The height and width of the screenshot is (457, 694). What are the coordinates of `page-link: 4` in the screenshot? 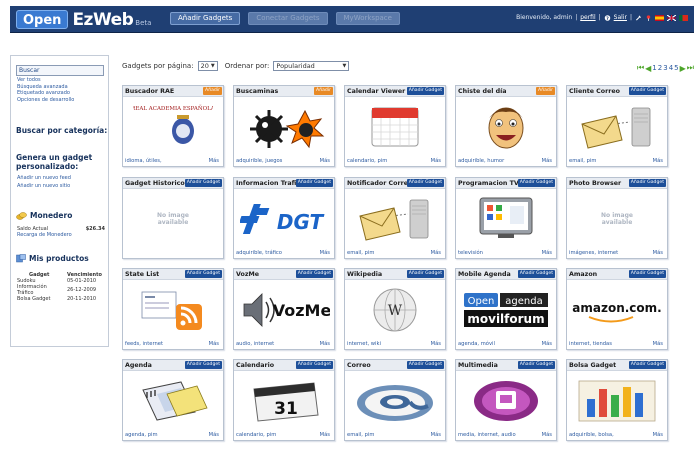 It's located at (671, 68).